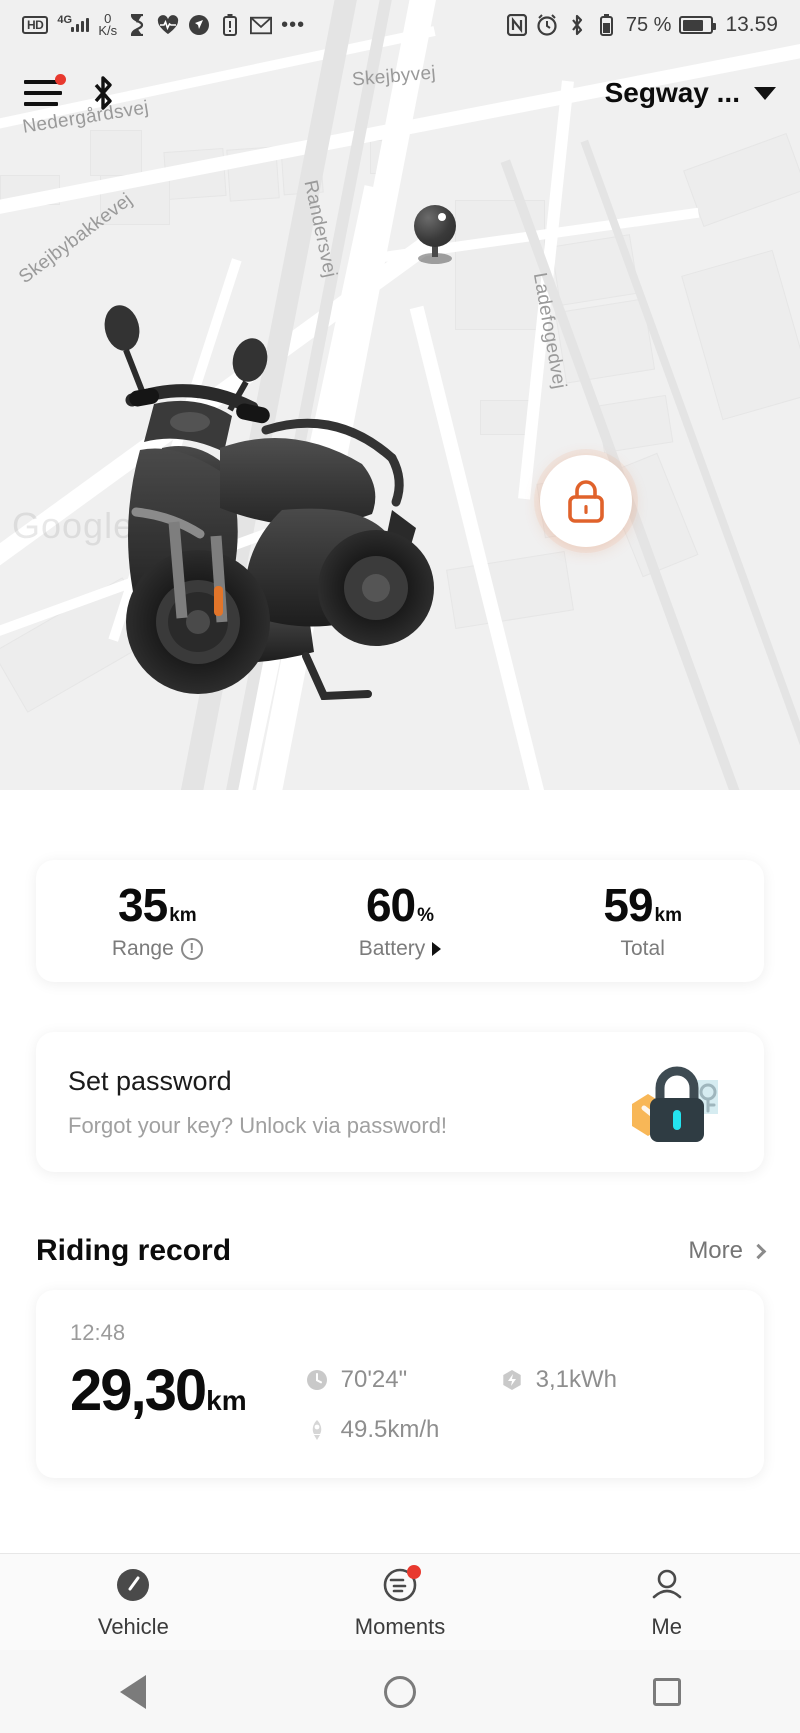 The height and width of the screenshot is (1733, 800). What do you see at coordinates (226, 1400) in the screenshot?
I see `ride-distance-unit: km` at bounding box center [226, 1400].